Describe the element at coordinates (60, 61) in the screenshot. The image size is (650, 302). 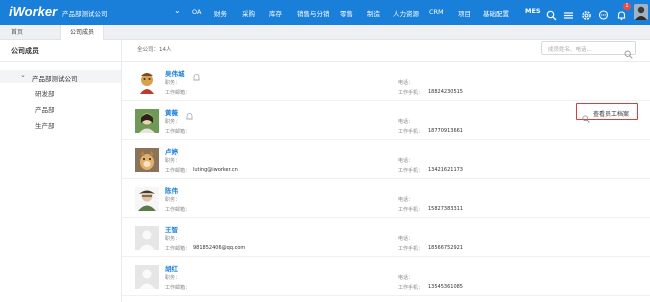
I see `sidebar-divider` at that location.